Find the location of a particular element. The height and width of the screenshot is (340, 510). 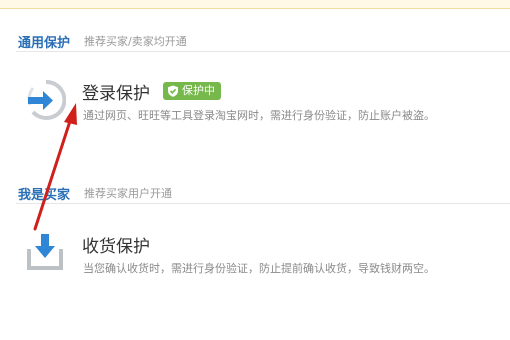

section-title: 我是买家 is located at coordinates (44, 195).